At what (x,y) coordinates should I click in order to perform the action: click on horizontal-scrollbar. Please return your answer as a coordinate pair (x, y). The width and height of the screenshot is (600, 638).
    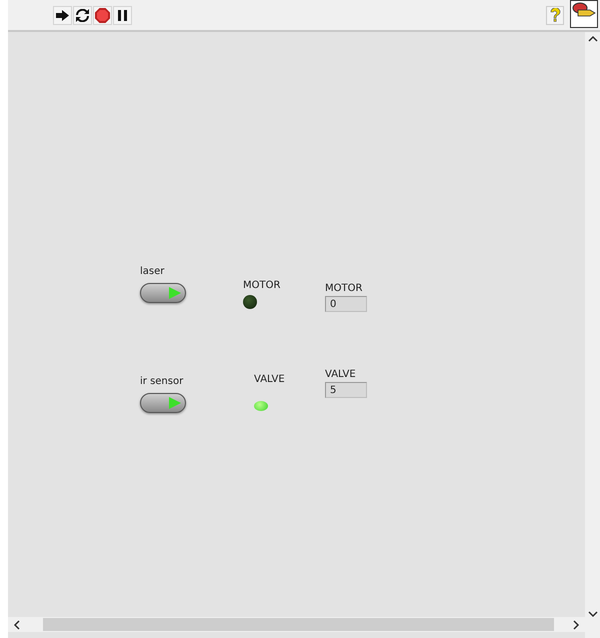
    Looking at the image, I should click on (296, 624).